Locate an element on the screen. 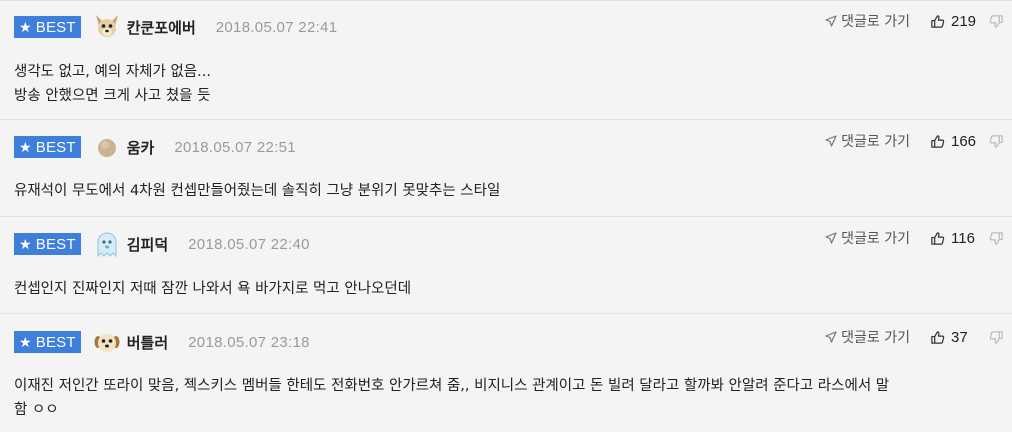  comment-actions: 댓글로 가기 37 is located at coordinates (914, 337).